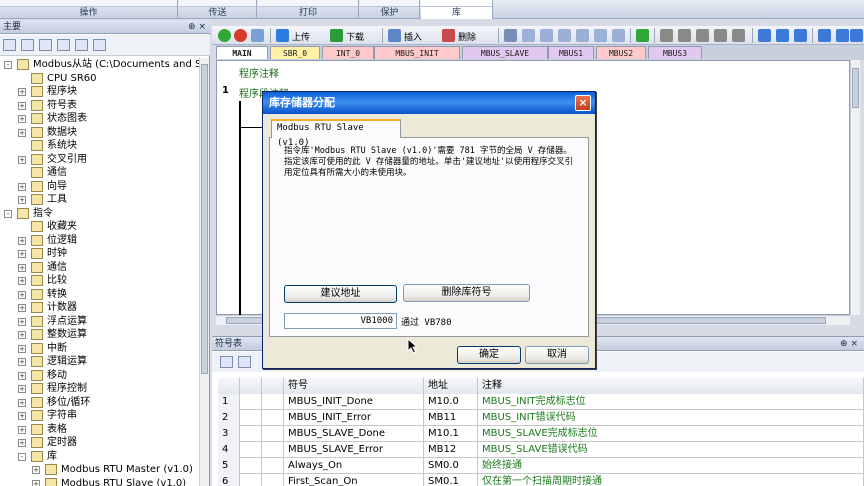 Image resolution: width=864 pixels, height=486 pixels. I want to click on tree-item: + 时钟, so click(99, 254).